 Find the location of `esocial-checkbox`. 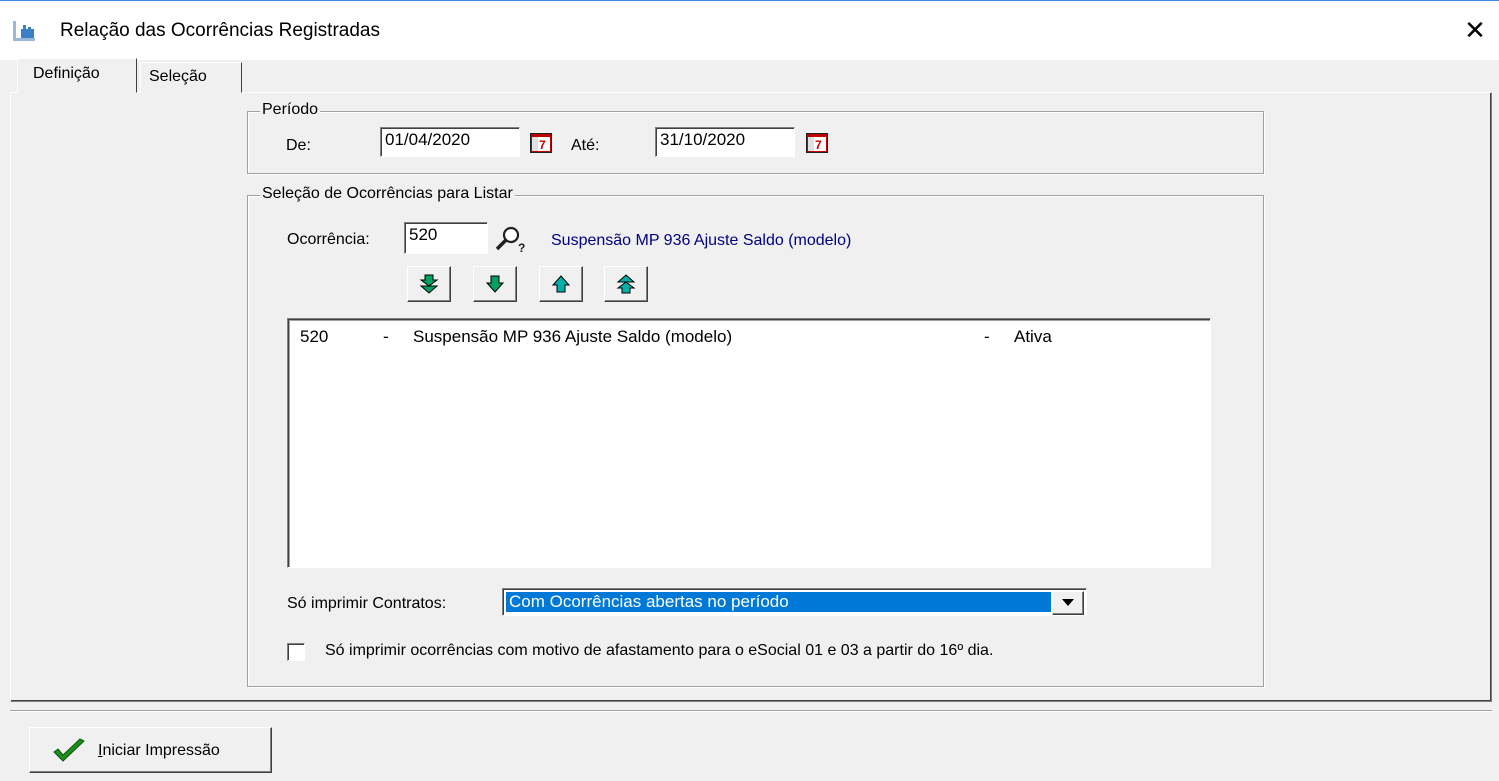

esocial-checkbox is located at coordinates (296, 652).